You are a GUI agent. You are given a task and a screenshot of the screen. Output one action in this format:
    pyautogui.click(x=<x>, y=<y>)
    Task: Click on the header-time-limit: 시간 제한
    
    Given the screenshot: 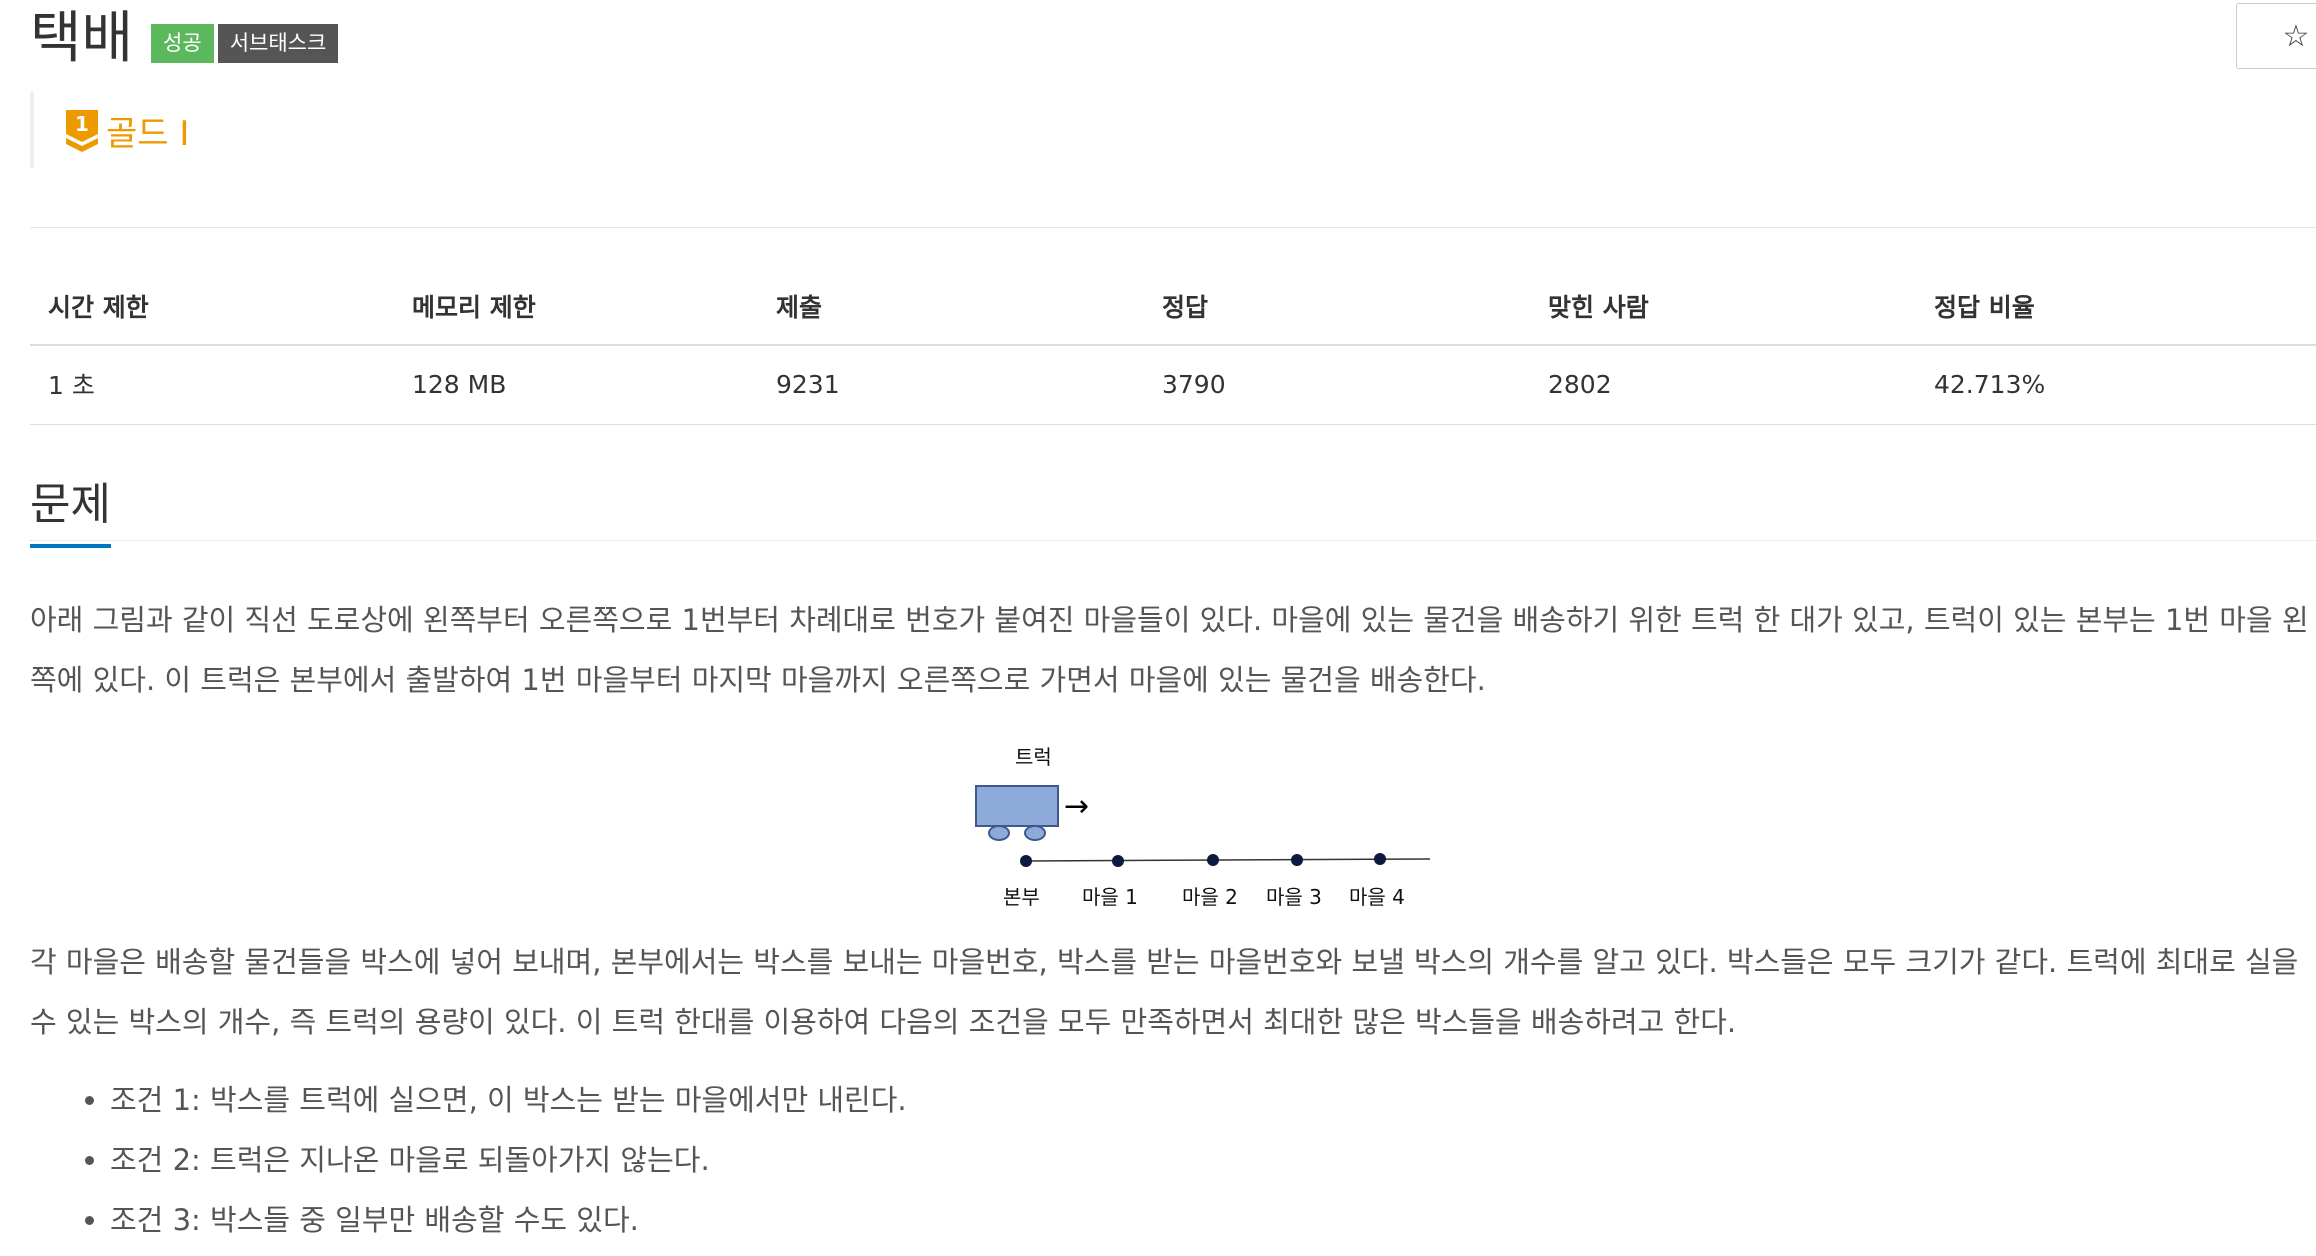 What is the action you would take?
    pyautogui.click(x=212, y=308)
    